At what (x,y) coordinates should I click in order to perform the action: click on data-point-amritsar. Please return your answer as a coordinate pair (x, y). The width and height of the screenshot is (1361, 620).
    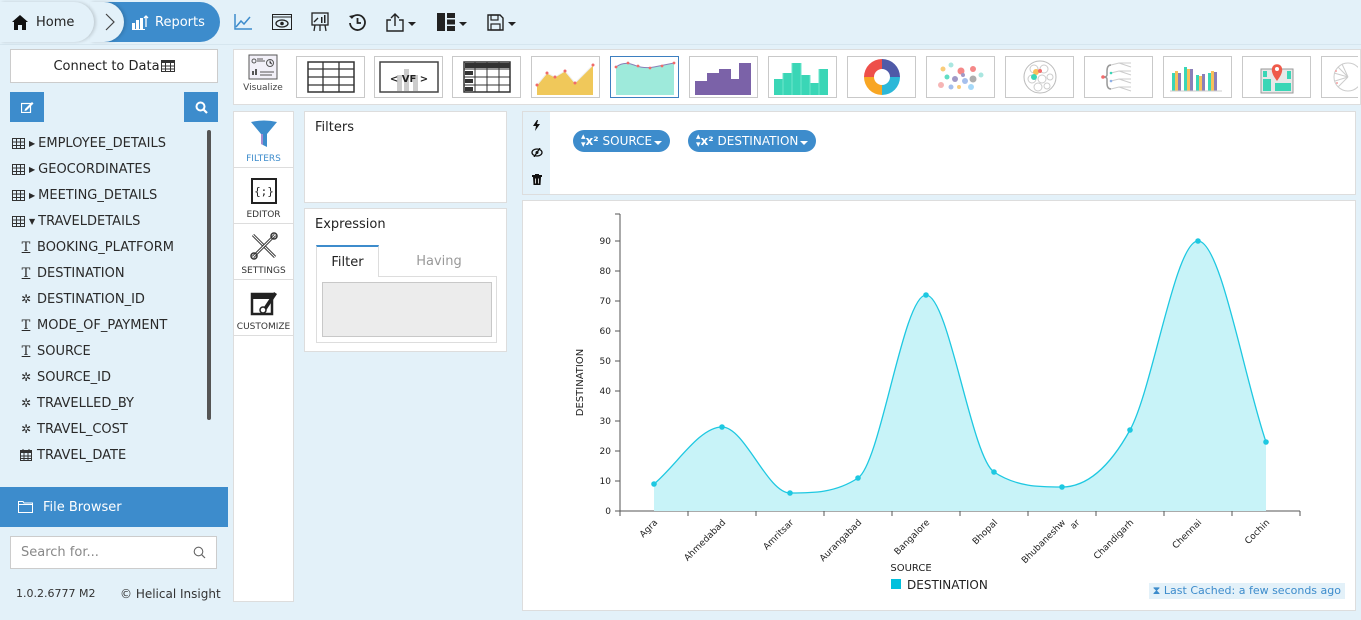
    Looking at the image, I should click on (790, 493).